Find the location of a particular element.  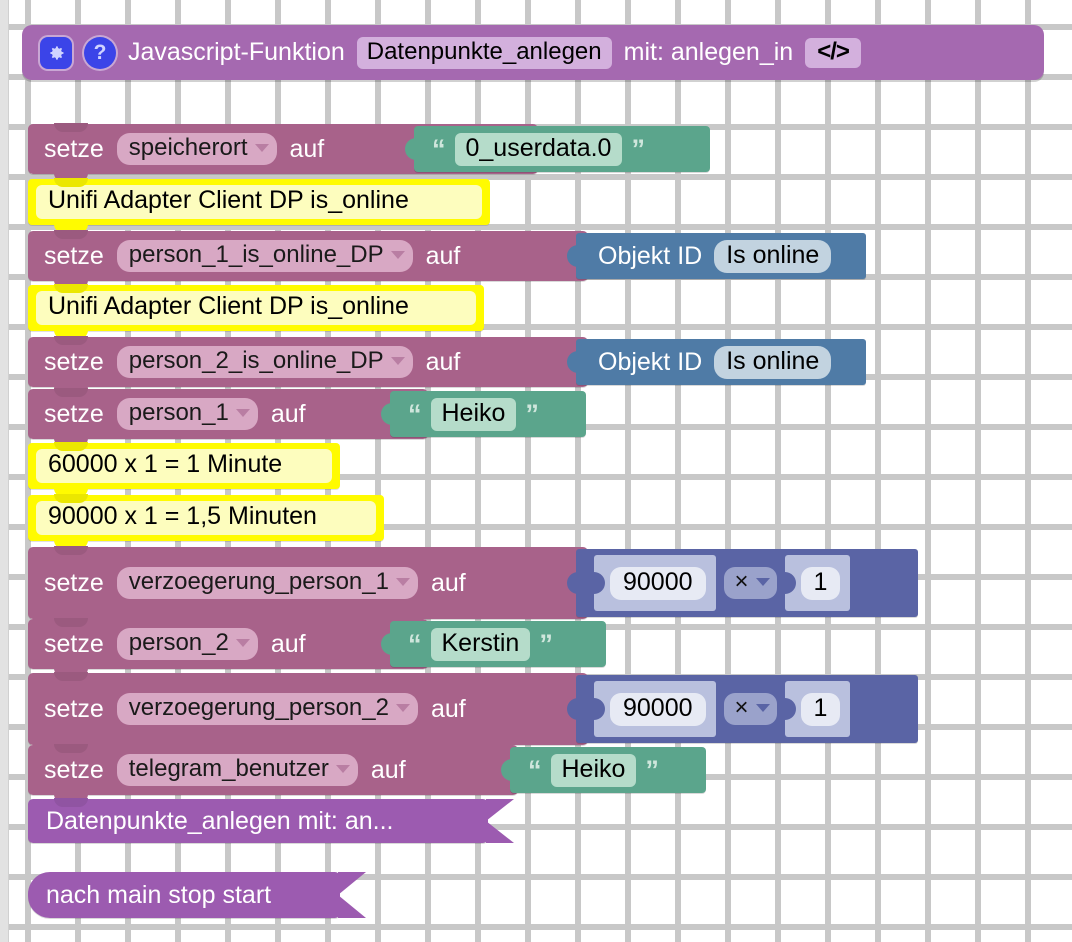

comment-text: 60000 x 1 = 1 Minute is located at coordinates (184, 466).